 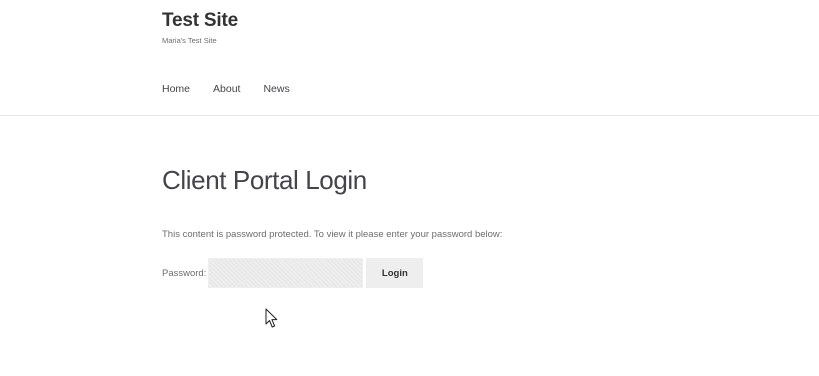 What do you see at coordinates (184, 273) in the screenshot?
I see `password-label: Password:` at bounding box center [184, 273].